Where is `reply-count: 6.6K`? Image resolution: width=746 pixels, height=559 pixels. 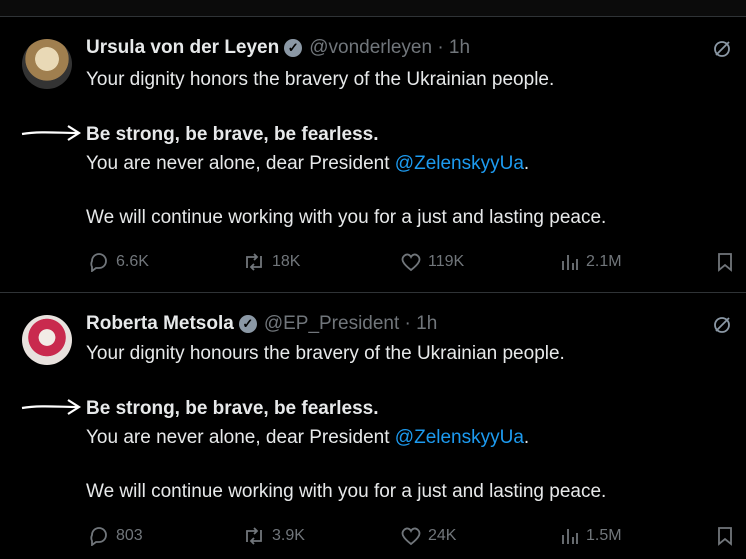 reply-count: 6.6K is located at coordinates (132, 261).